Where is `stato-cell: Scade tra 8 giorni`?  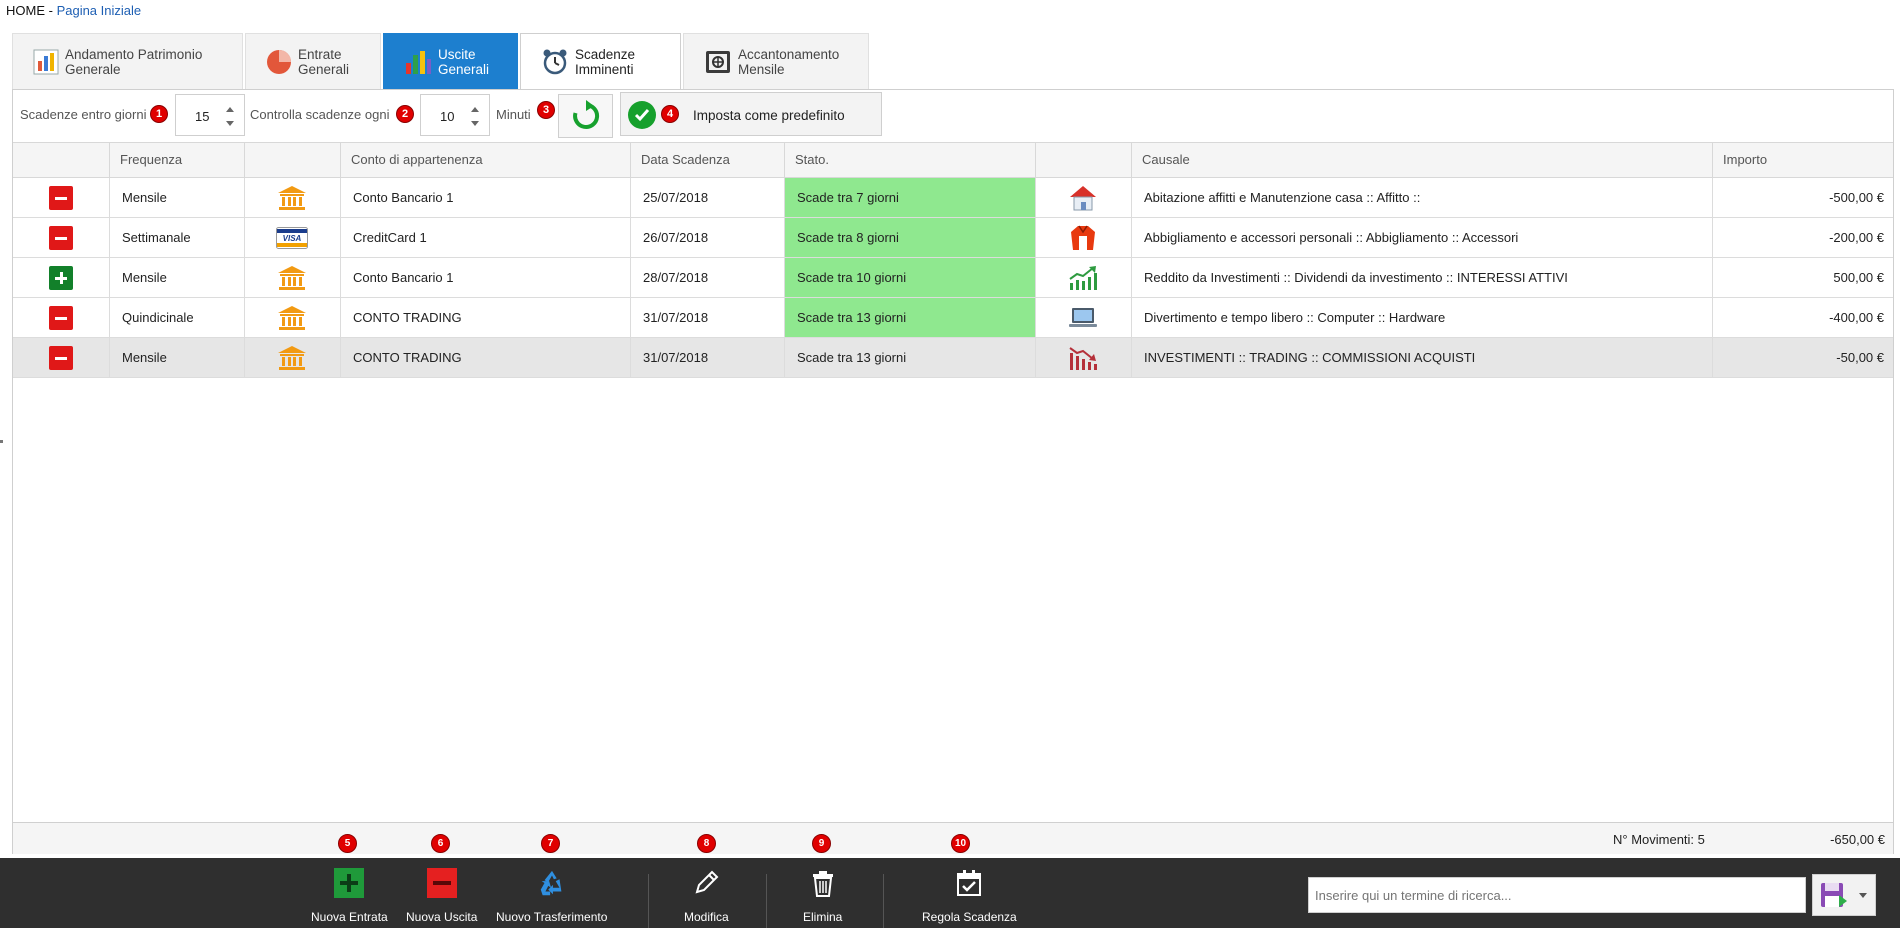 stato-cell: Scade tra 8 giorni is located at coordinates (910, 237).